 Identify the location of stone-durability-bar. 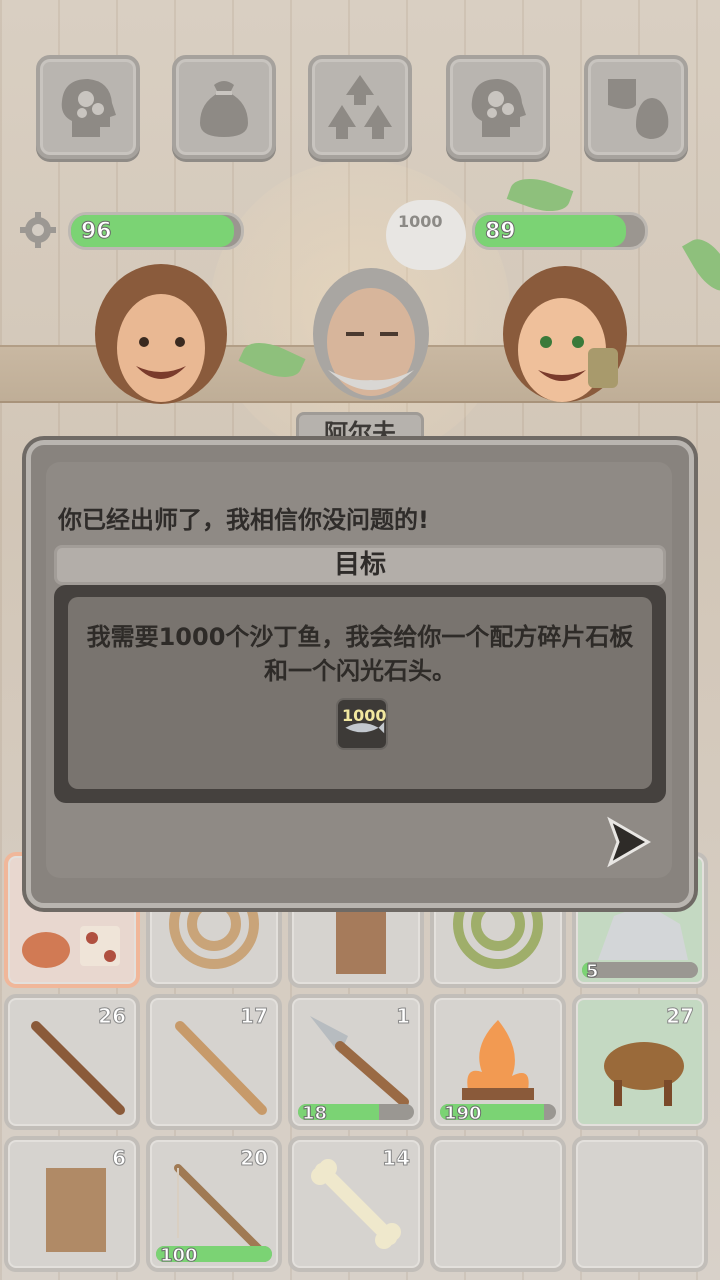
(640, 970).